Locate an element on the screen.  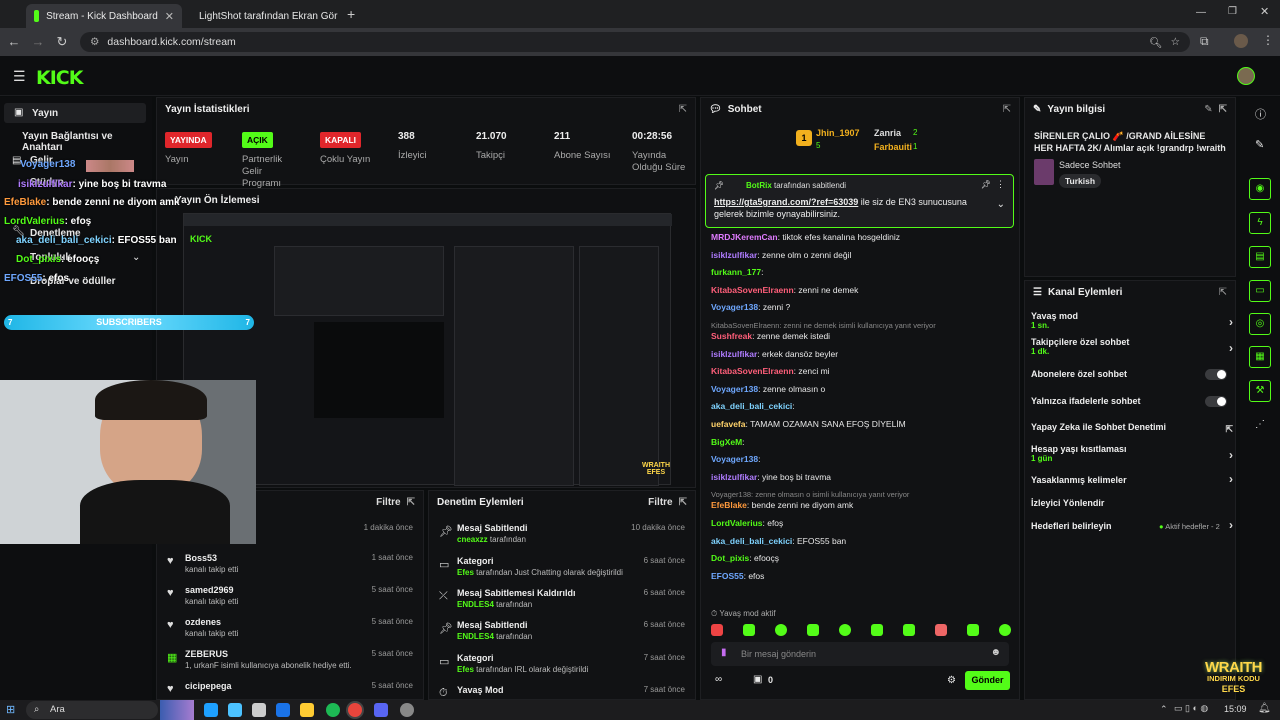
tab-lightshot: LightShot tarafından Ekran Gör ✕ is located at coordinates (263, 16).